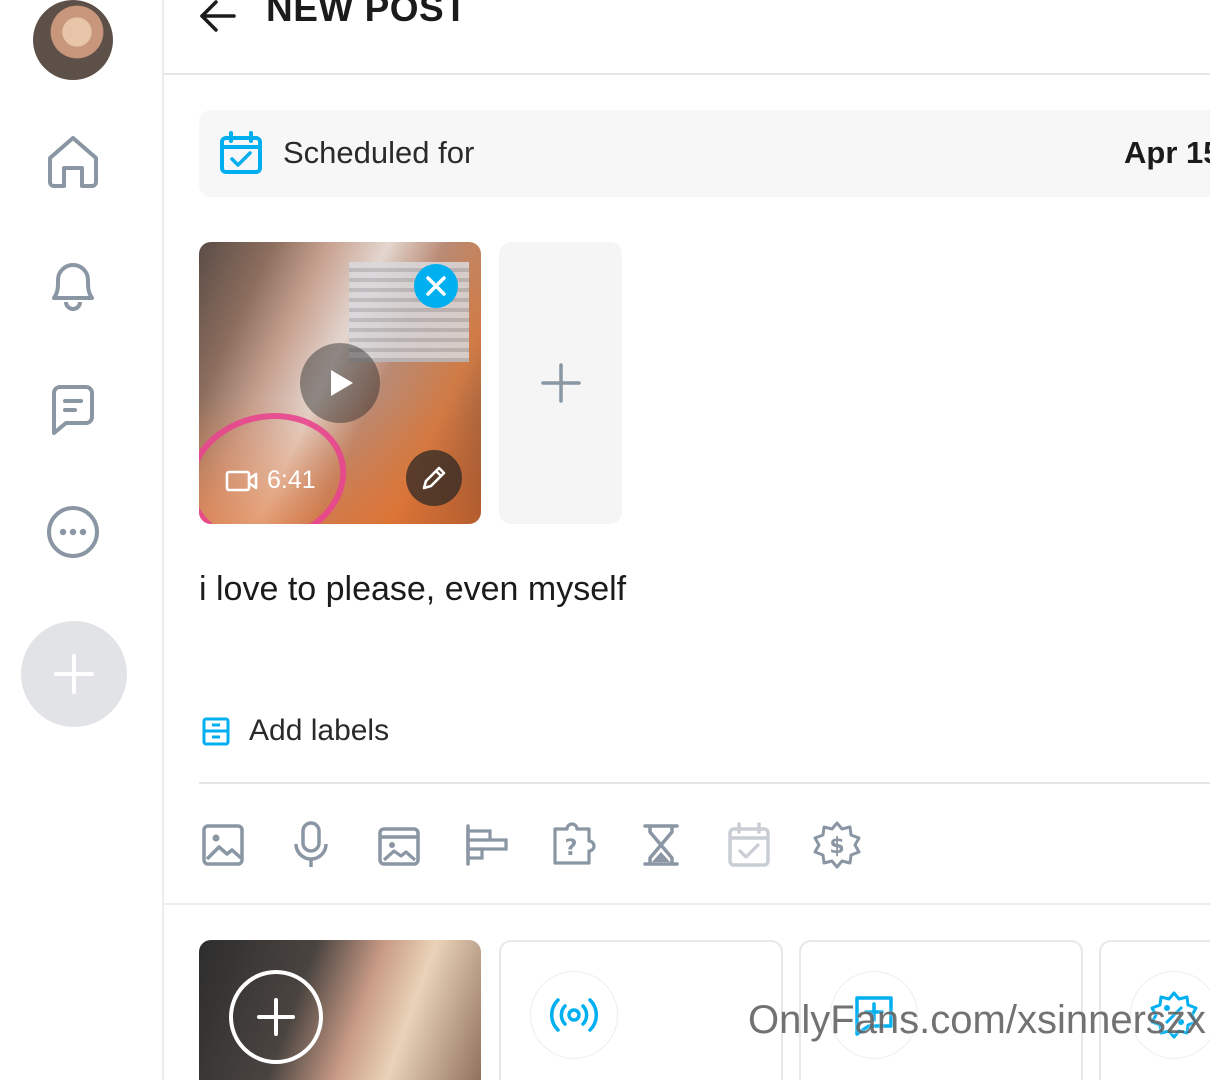 This screenshot has width=1210, height=1080. I want to click on watermark: OnlyFans.com/xsinnerszx, so click(977, 1020).